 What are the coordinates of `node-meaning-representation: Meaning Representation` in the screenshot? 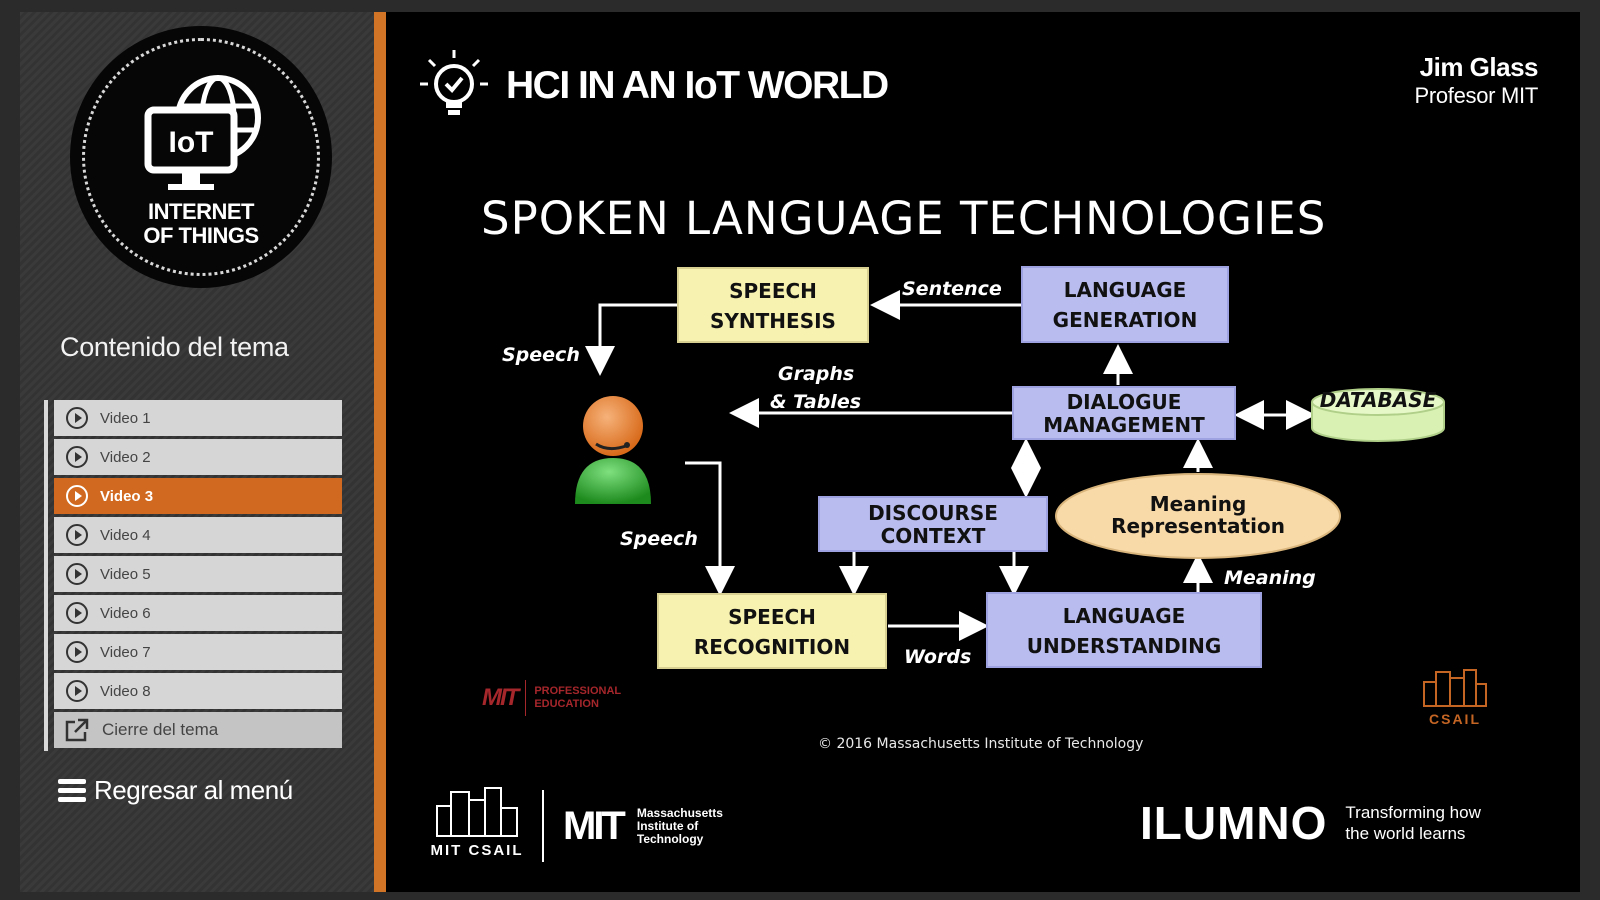 It's located at (1198, 516).